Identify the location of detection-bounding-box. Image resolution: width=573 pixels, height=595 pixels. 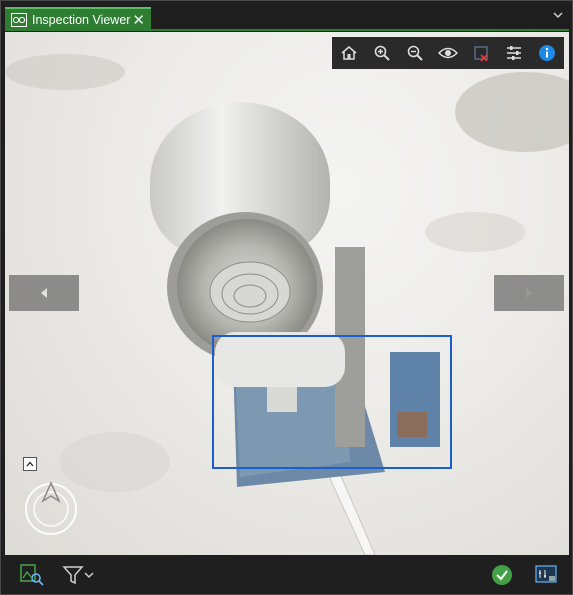
(332, 402).